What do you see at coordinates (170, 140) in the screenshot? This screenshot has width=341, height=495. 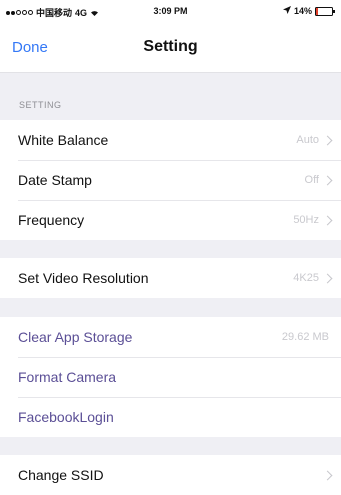 I see `row-white-balance: White Balance Auto` at bounding box center [170, 140].